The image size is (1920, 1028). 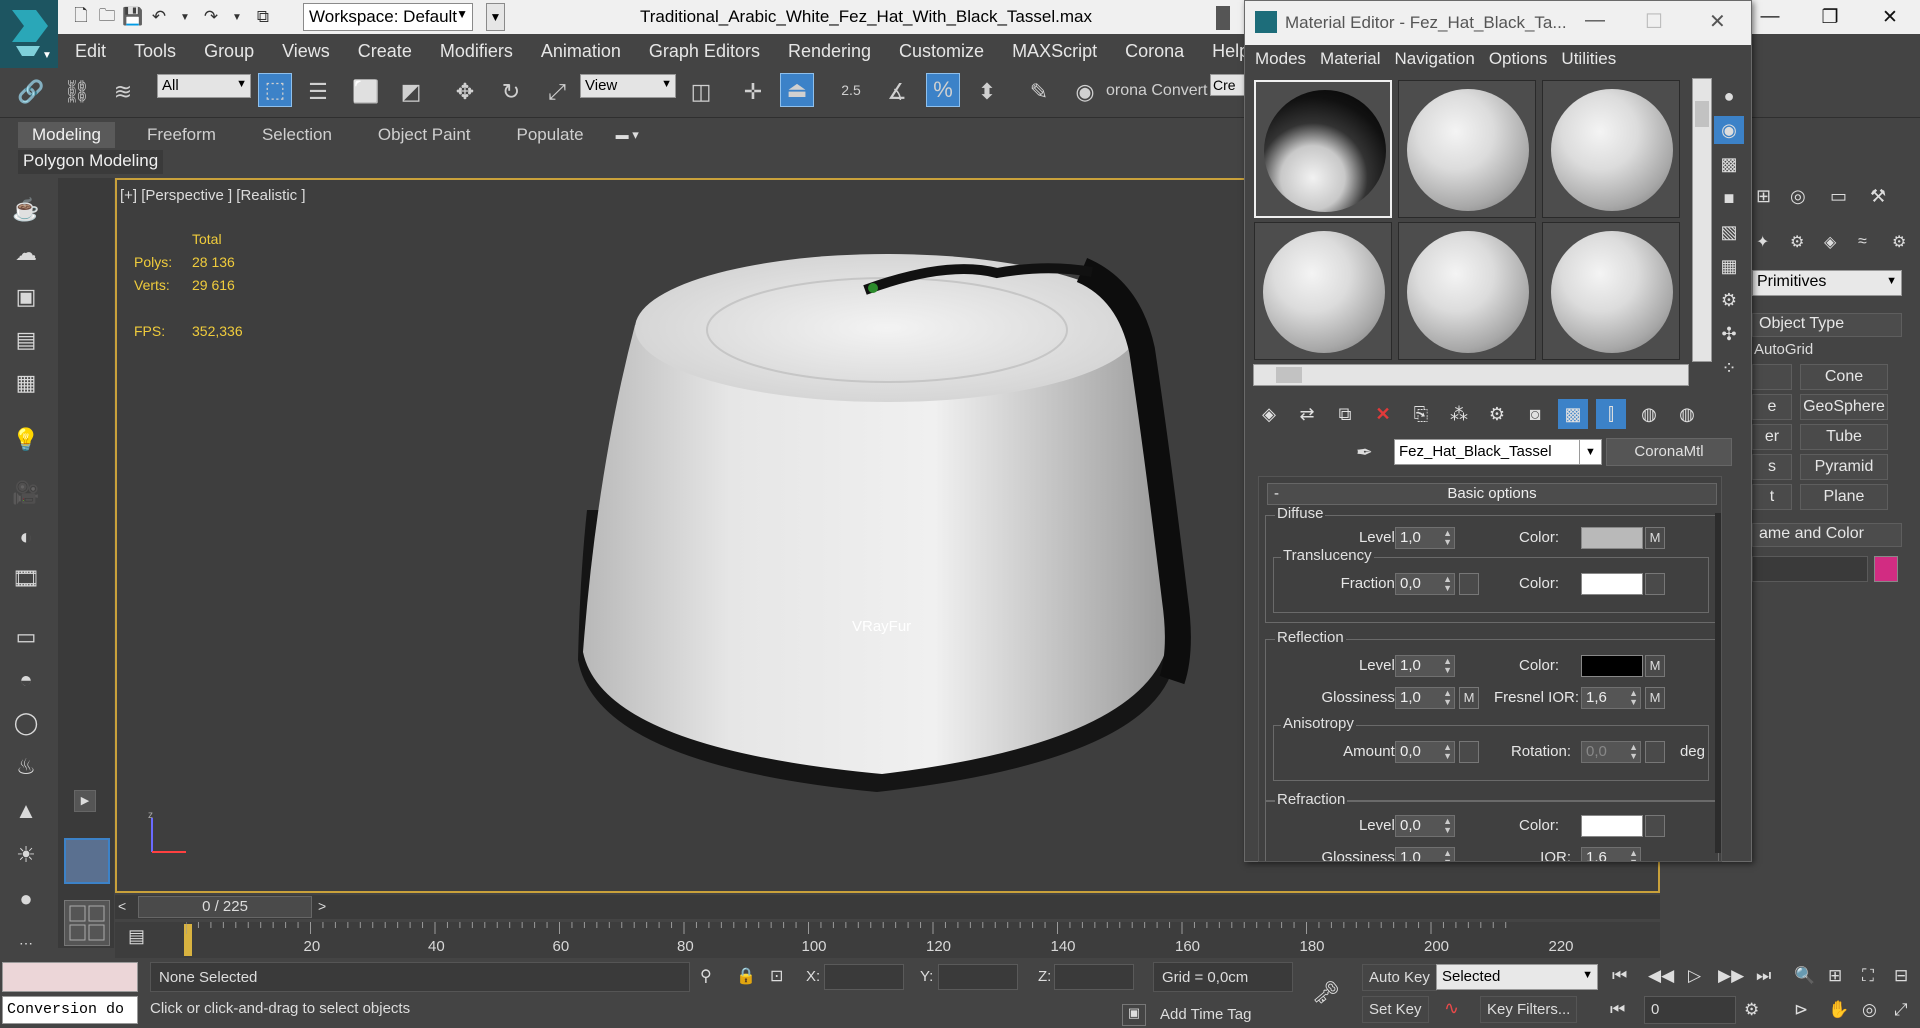 What do you see at coordinates (1535, 414) in the screenshot?
I see `material-id-channel-icon: ◙` at bounding box center [1535, 414].